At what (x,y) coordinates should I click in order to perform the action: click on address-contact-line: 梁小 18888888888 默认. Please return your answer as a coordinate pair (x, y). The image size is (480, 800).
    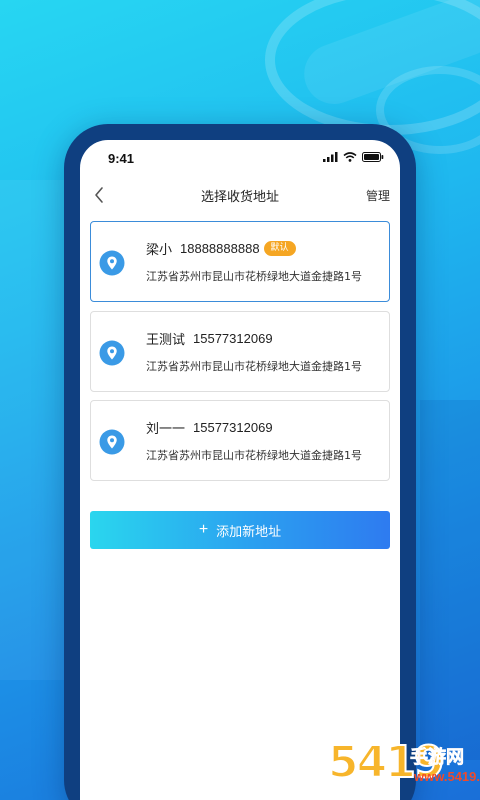
    Looking at the image, I should click on (221, 248).